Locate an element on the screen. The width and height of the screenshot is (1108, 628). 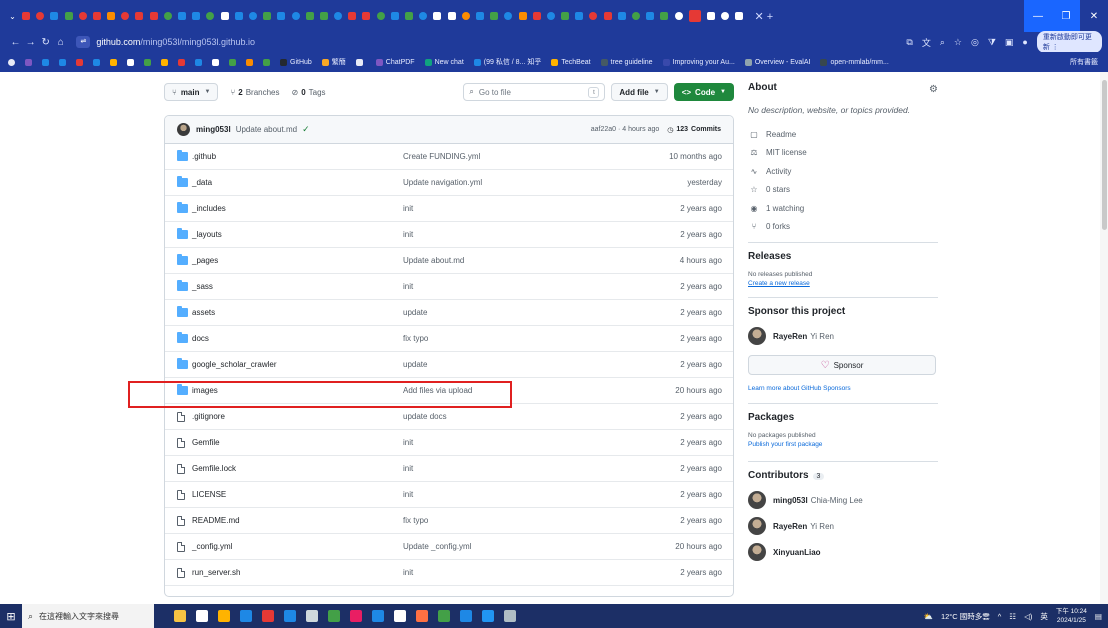
contributor-login: XinyuanLiao is located at coordinates (797, 552).